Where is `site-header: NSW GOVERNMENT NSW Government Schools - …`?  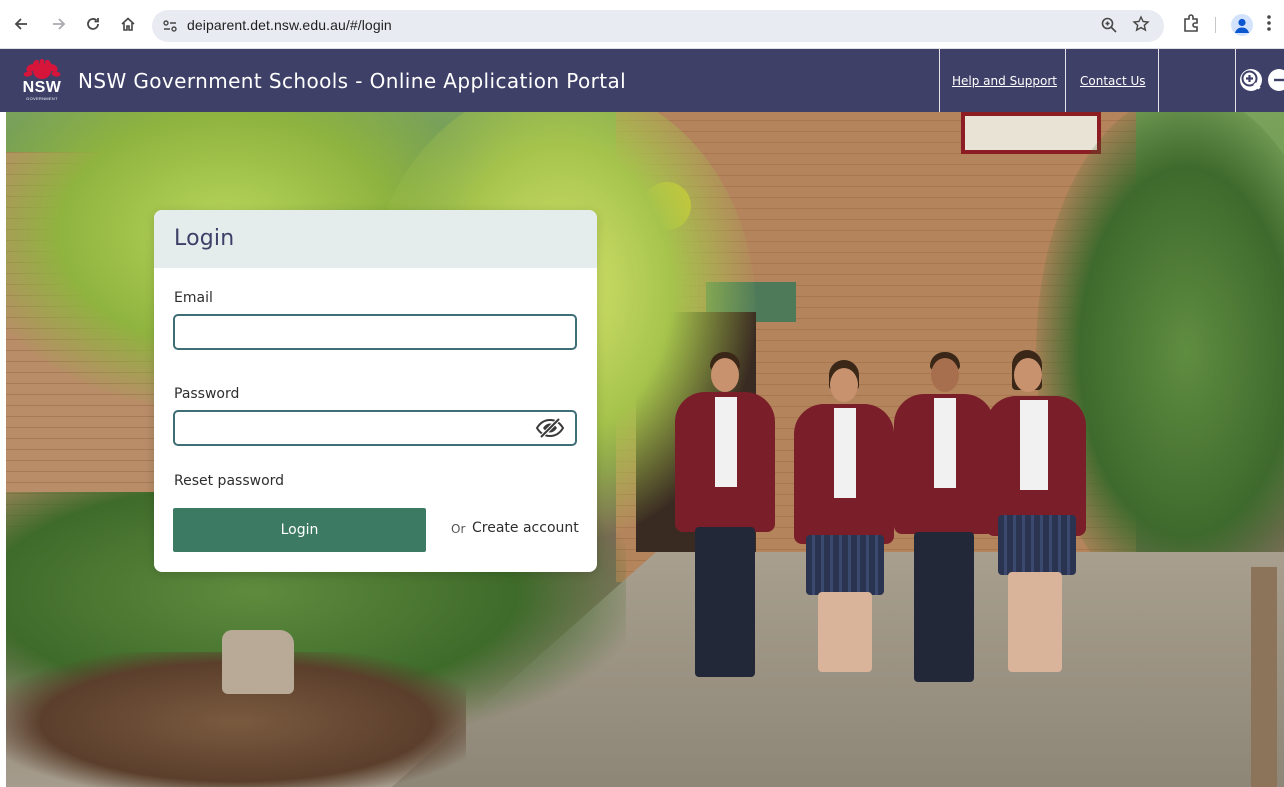 site-header: NSW GOVERNMENT NSW Government Schools - … is located at coordinates (642, 80).